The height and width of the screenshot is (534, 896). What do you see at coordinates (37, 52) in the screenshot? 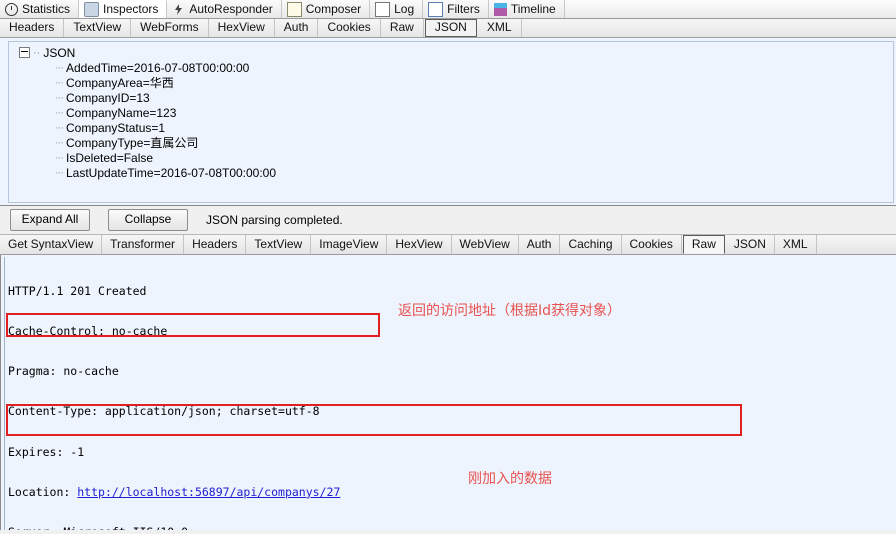
I see `tree-dash: ··` at bounding box center [37, 52].